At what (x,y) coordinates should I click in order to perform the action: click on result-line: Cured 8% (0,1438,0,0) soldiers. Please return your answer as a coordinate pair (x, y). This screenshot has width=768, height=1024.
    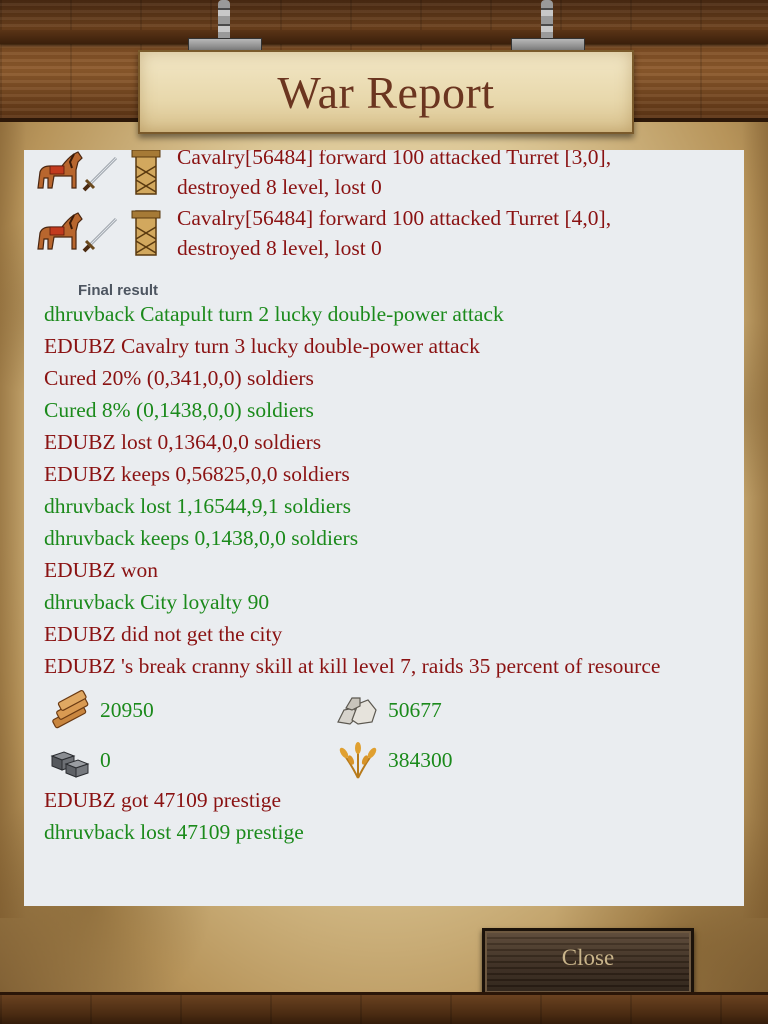
    Looking at the image, I should click on (179, 410).